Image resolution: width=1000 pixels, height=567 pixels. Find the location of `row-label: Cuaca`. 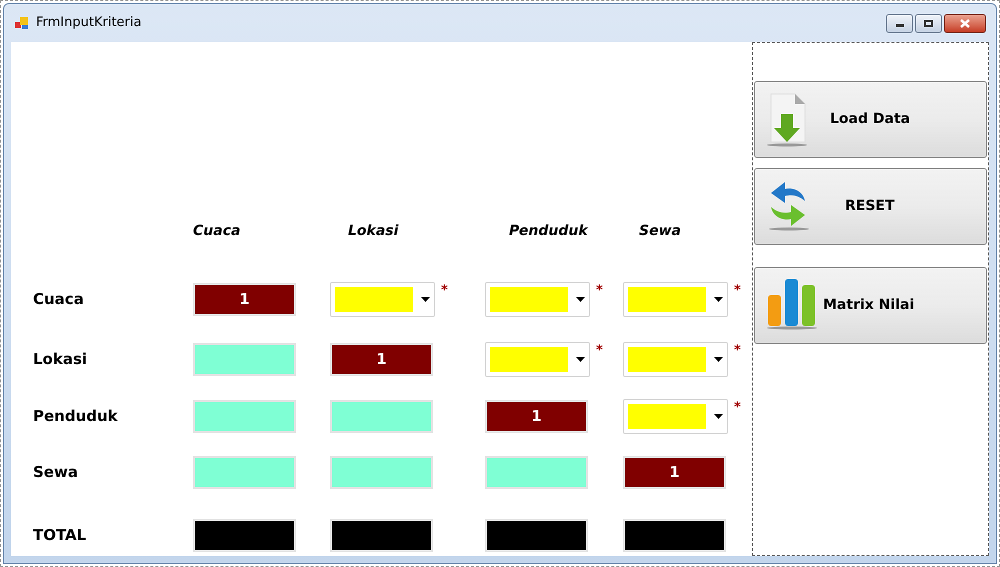

row-label: Cuaca is located at coordinates (58, 299).